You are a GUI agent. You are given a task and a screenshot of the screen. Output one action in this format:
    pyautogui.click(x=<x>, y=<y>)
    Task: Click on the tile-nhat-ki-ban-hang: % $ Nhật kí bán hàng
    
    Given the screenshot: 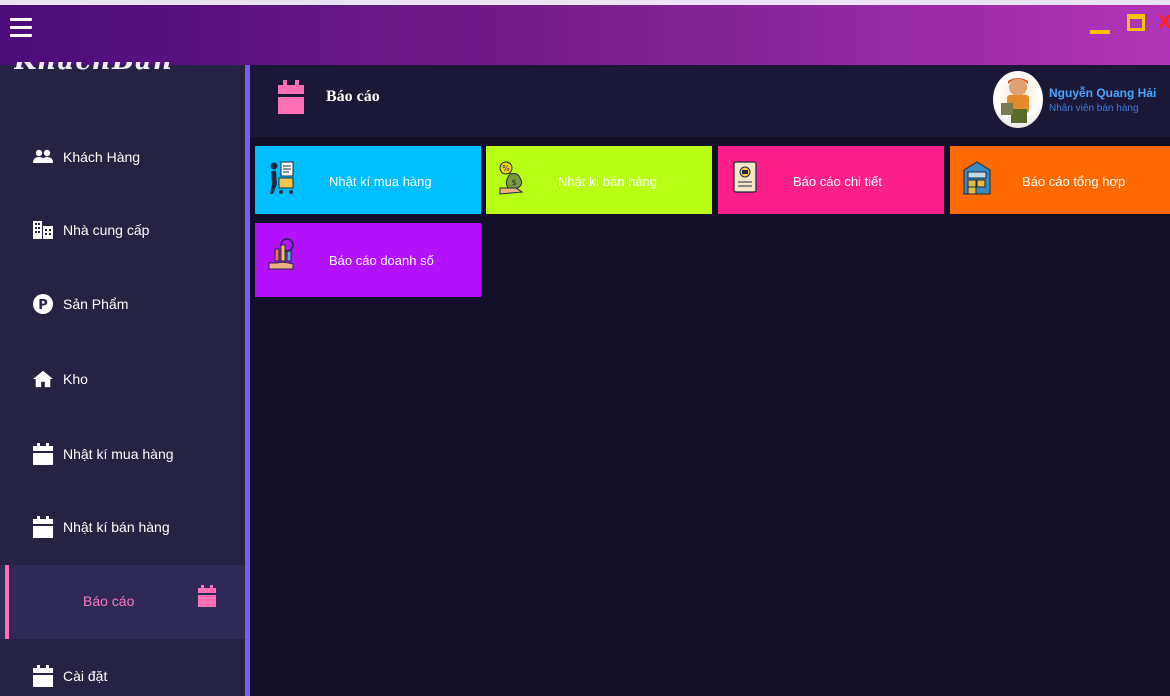 What is the action you would take?
    pyautogui.click(x=599, y=180)
    